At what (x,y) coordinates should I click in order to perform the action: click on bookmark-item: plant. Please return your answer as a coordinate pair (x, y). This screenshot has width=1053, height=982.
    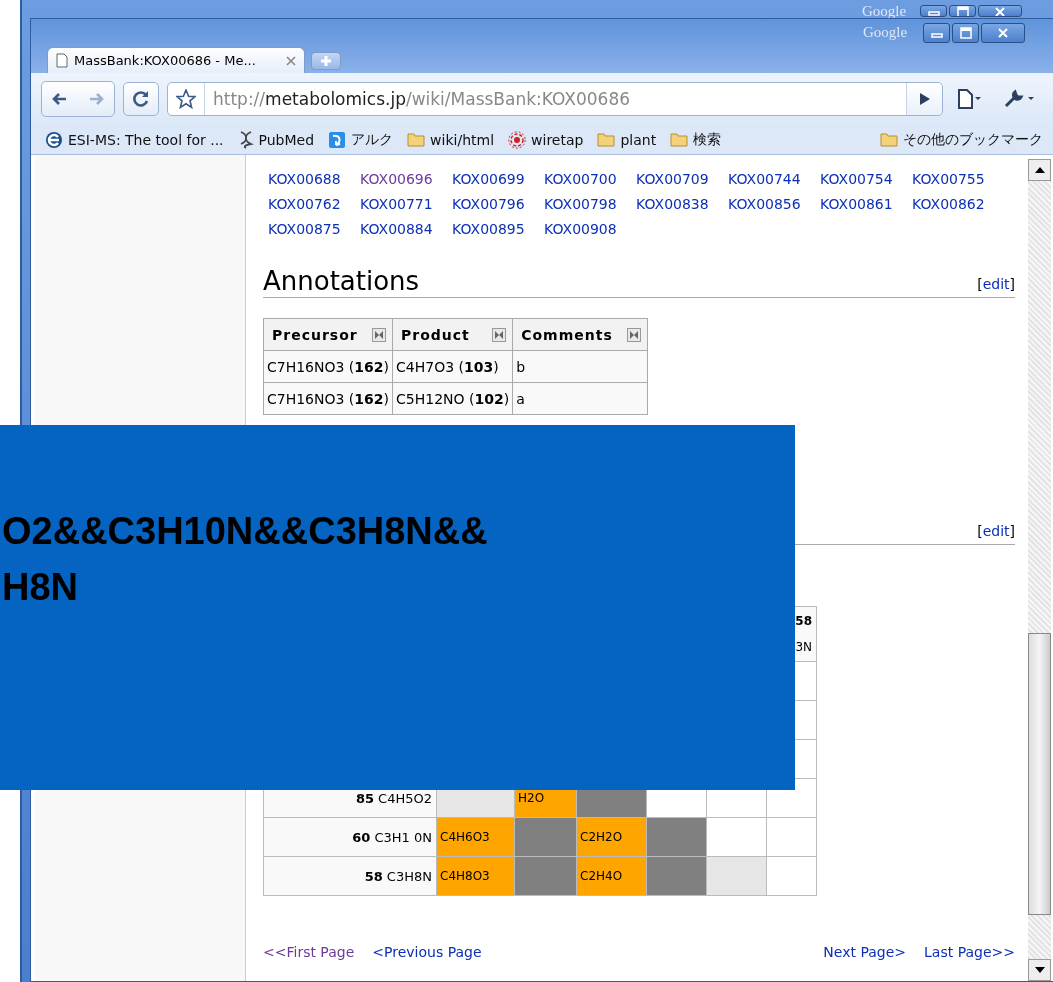
    Looking at the image, I should click on (627, 139).